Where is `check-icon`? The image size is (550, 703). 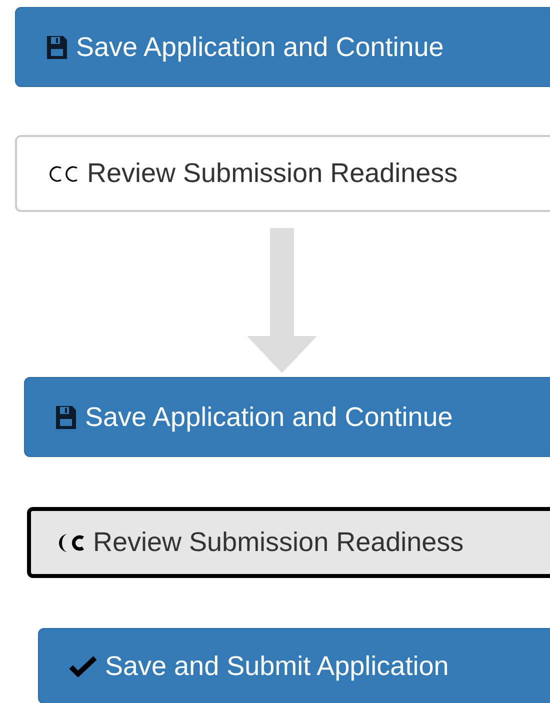 check-icon is located at coordinates (83, 666).